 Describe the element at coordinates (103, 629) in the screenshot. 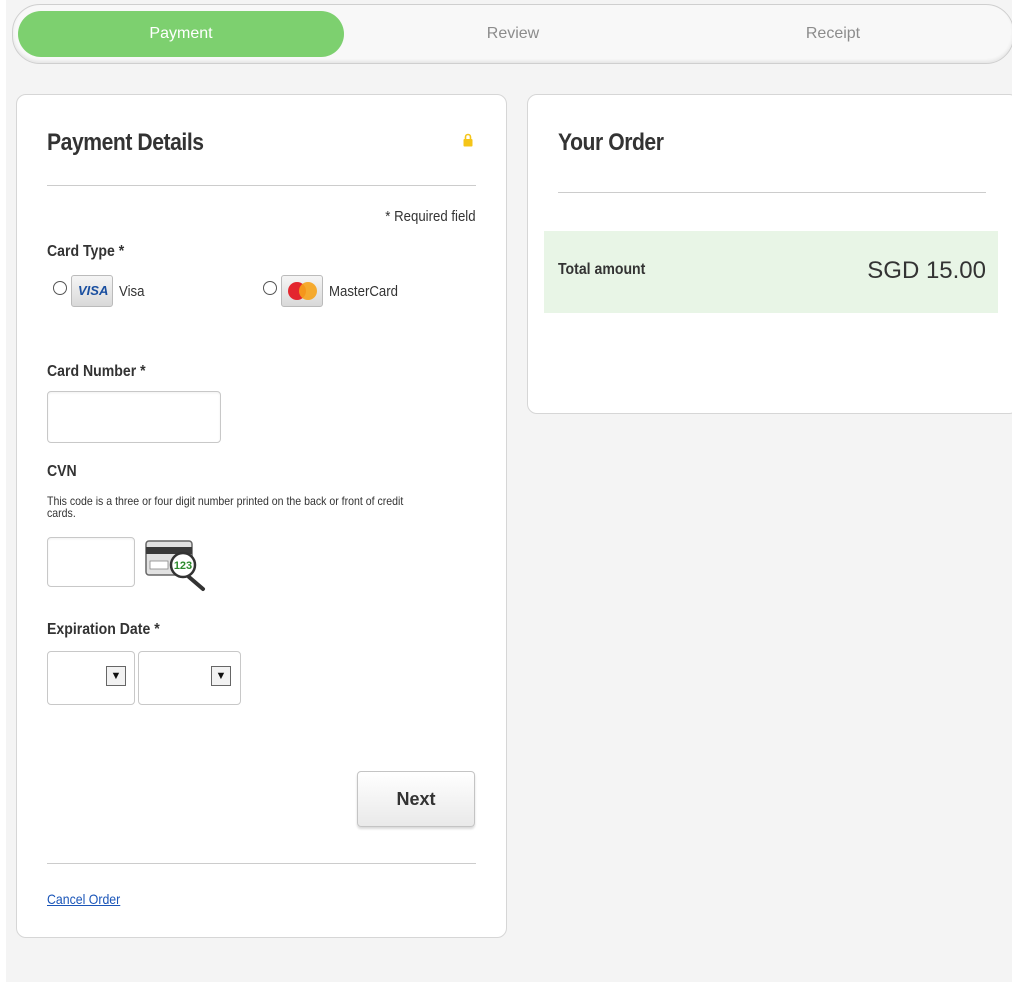

I see `expiration-date-label: Expiration Date *` at that location.